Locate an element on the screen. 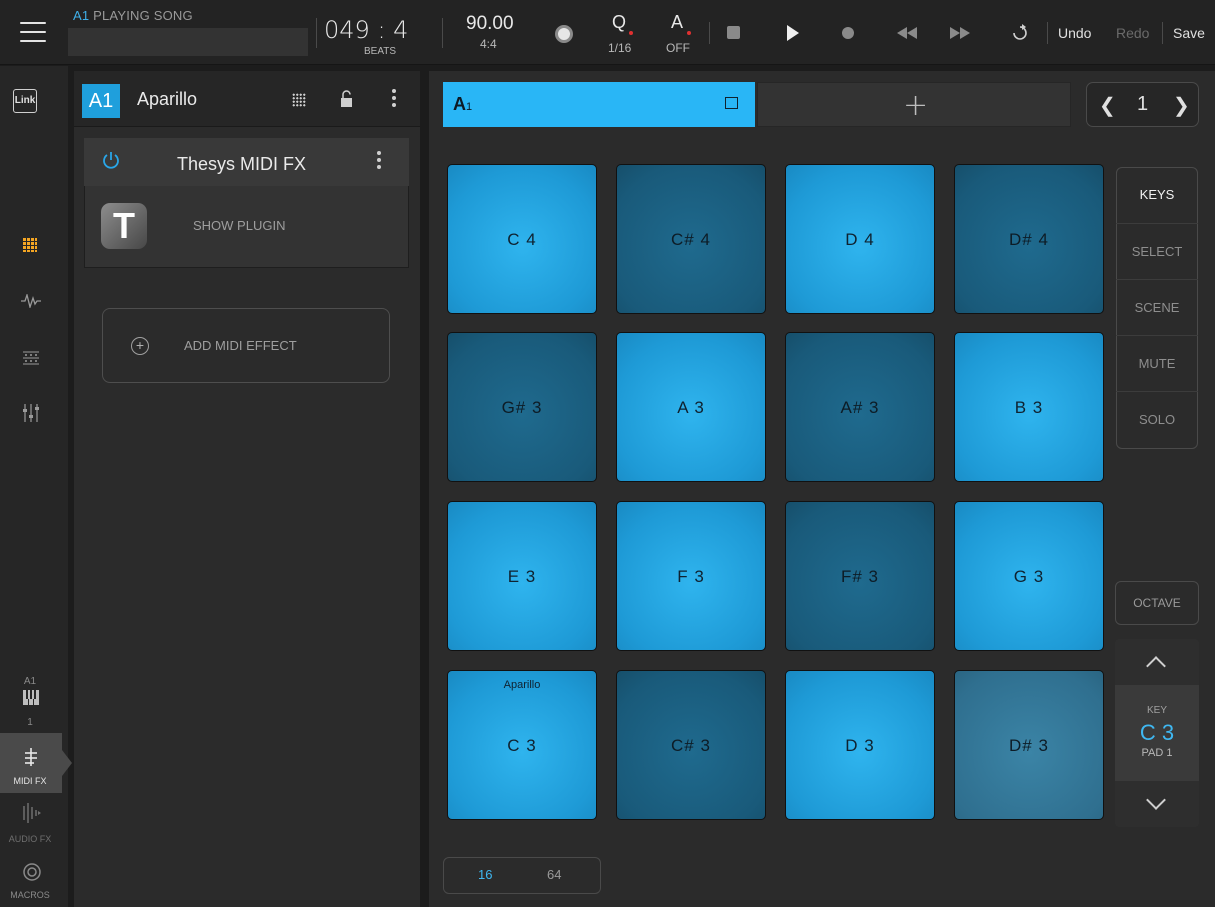  menu-icon is located at coordinates (33, 32).